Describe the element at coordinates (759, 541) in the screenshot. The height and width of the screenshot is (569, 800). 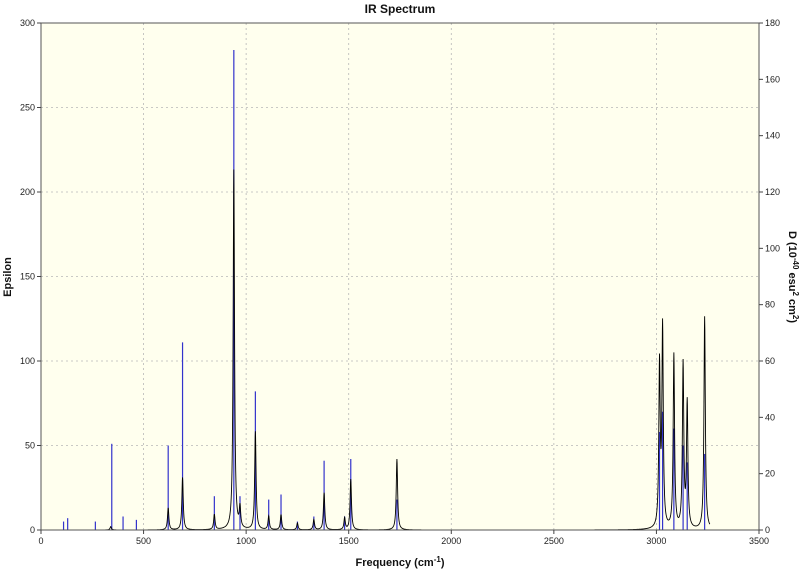
I see `x-tick-label: 3500` at that location.